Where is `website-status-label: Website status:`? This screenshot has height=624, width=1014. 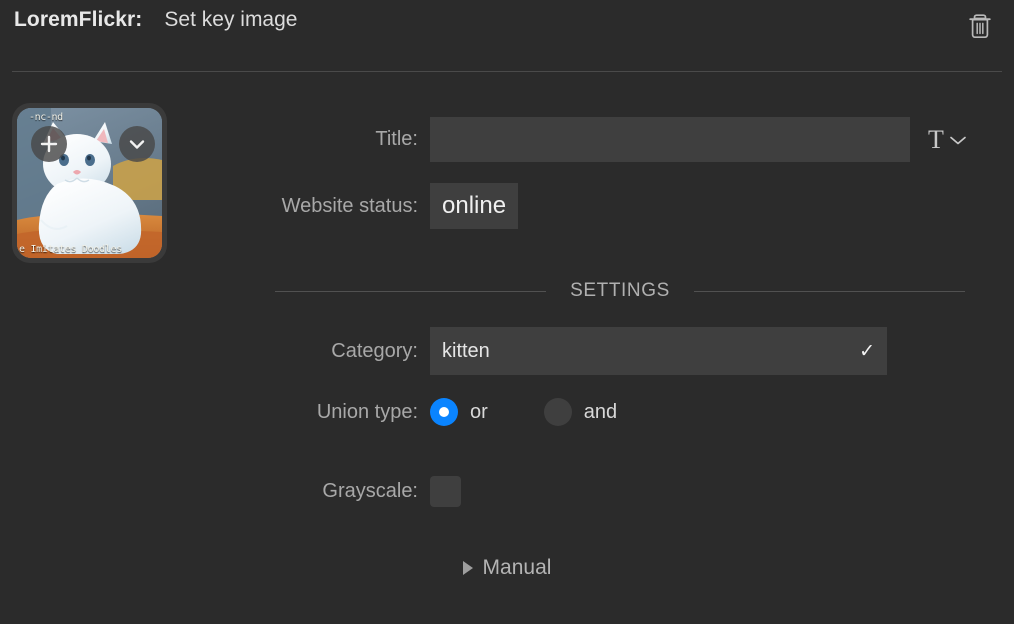
website-status-label: Website status: is located at coordinates (349, 205).